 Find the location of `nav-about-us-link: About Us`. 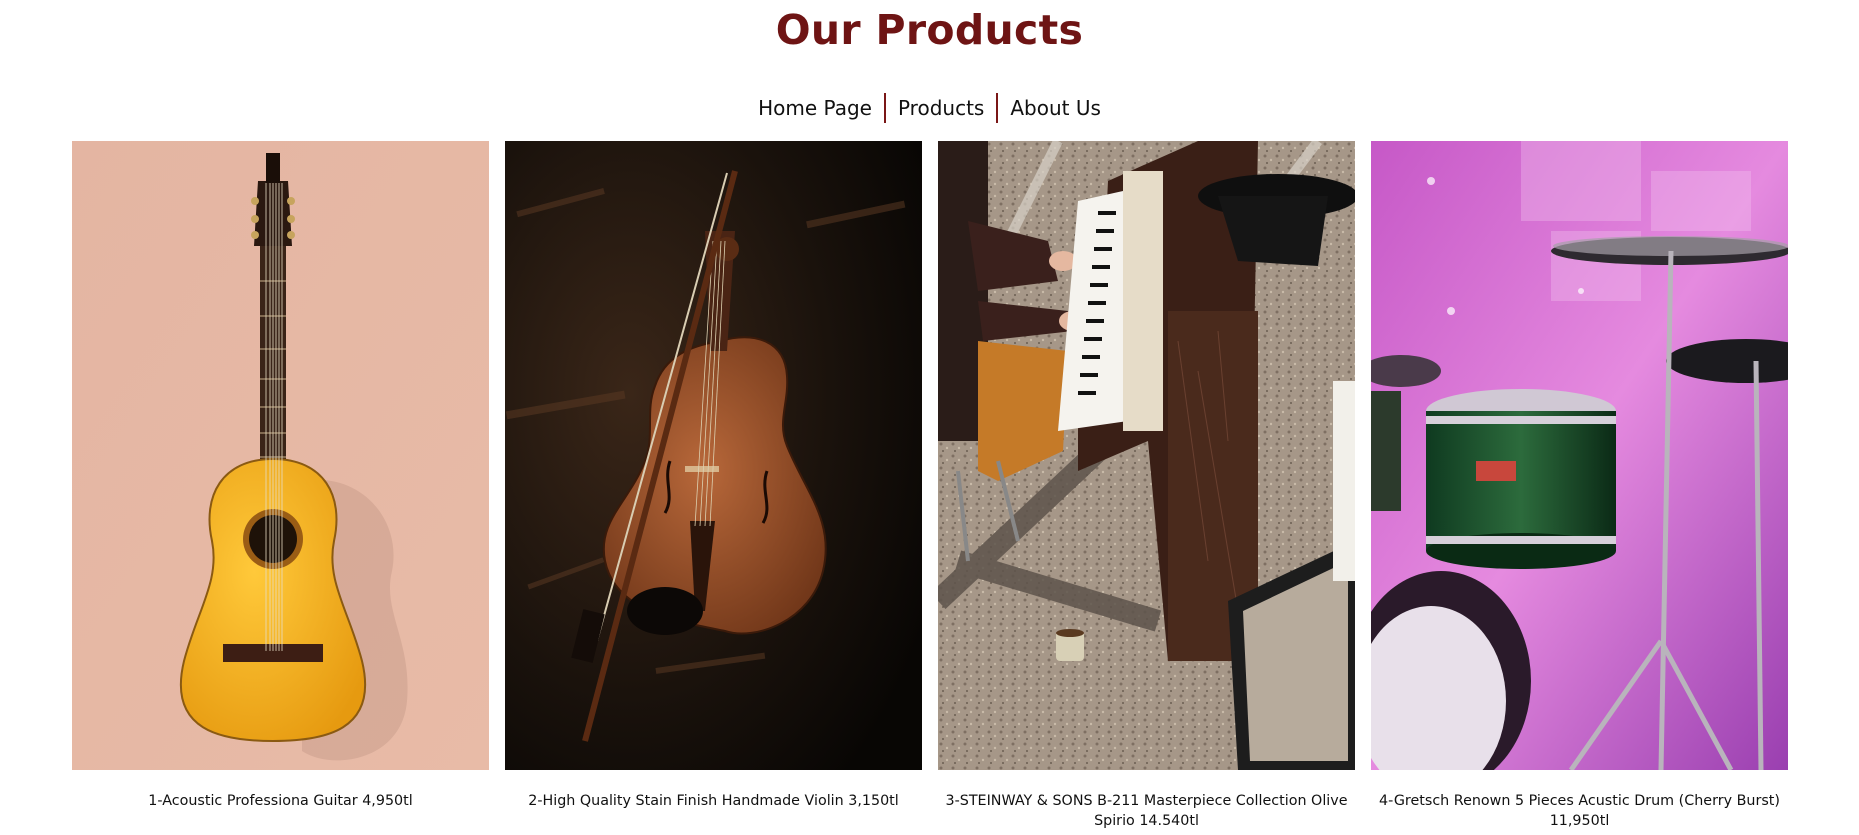

nav-about-us-link: About Us is located at coordinates (1055, 108).